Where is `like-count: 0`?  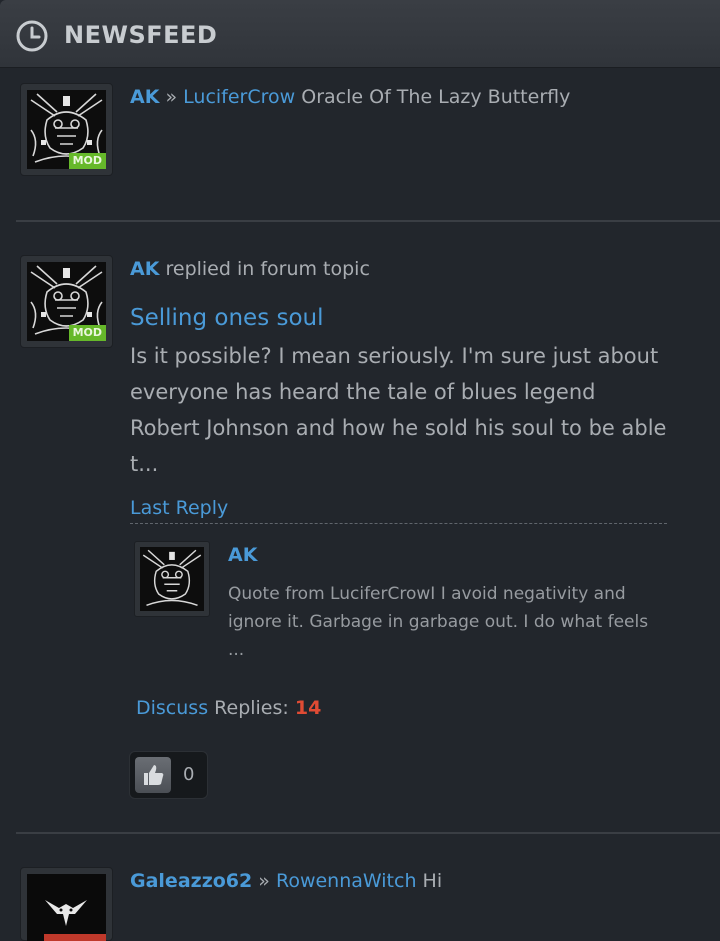
like-count: 0 is located at coordinates (189, 774).